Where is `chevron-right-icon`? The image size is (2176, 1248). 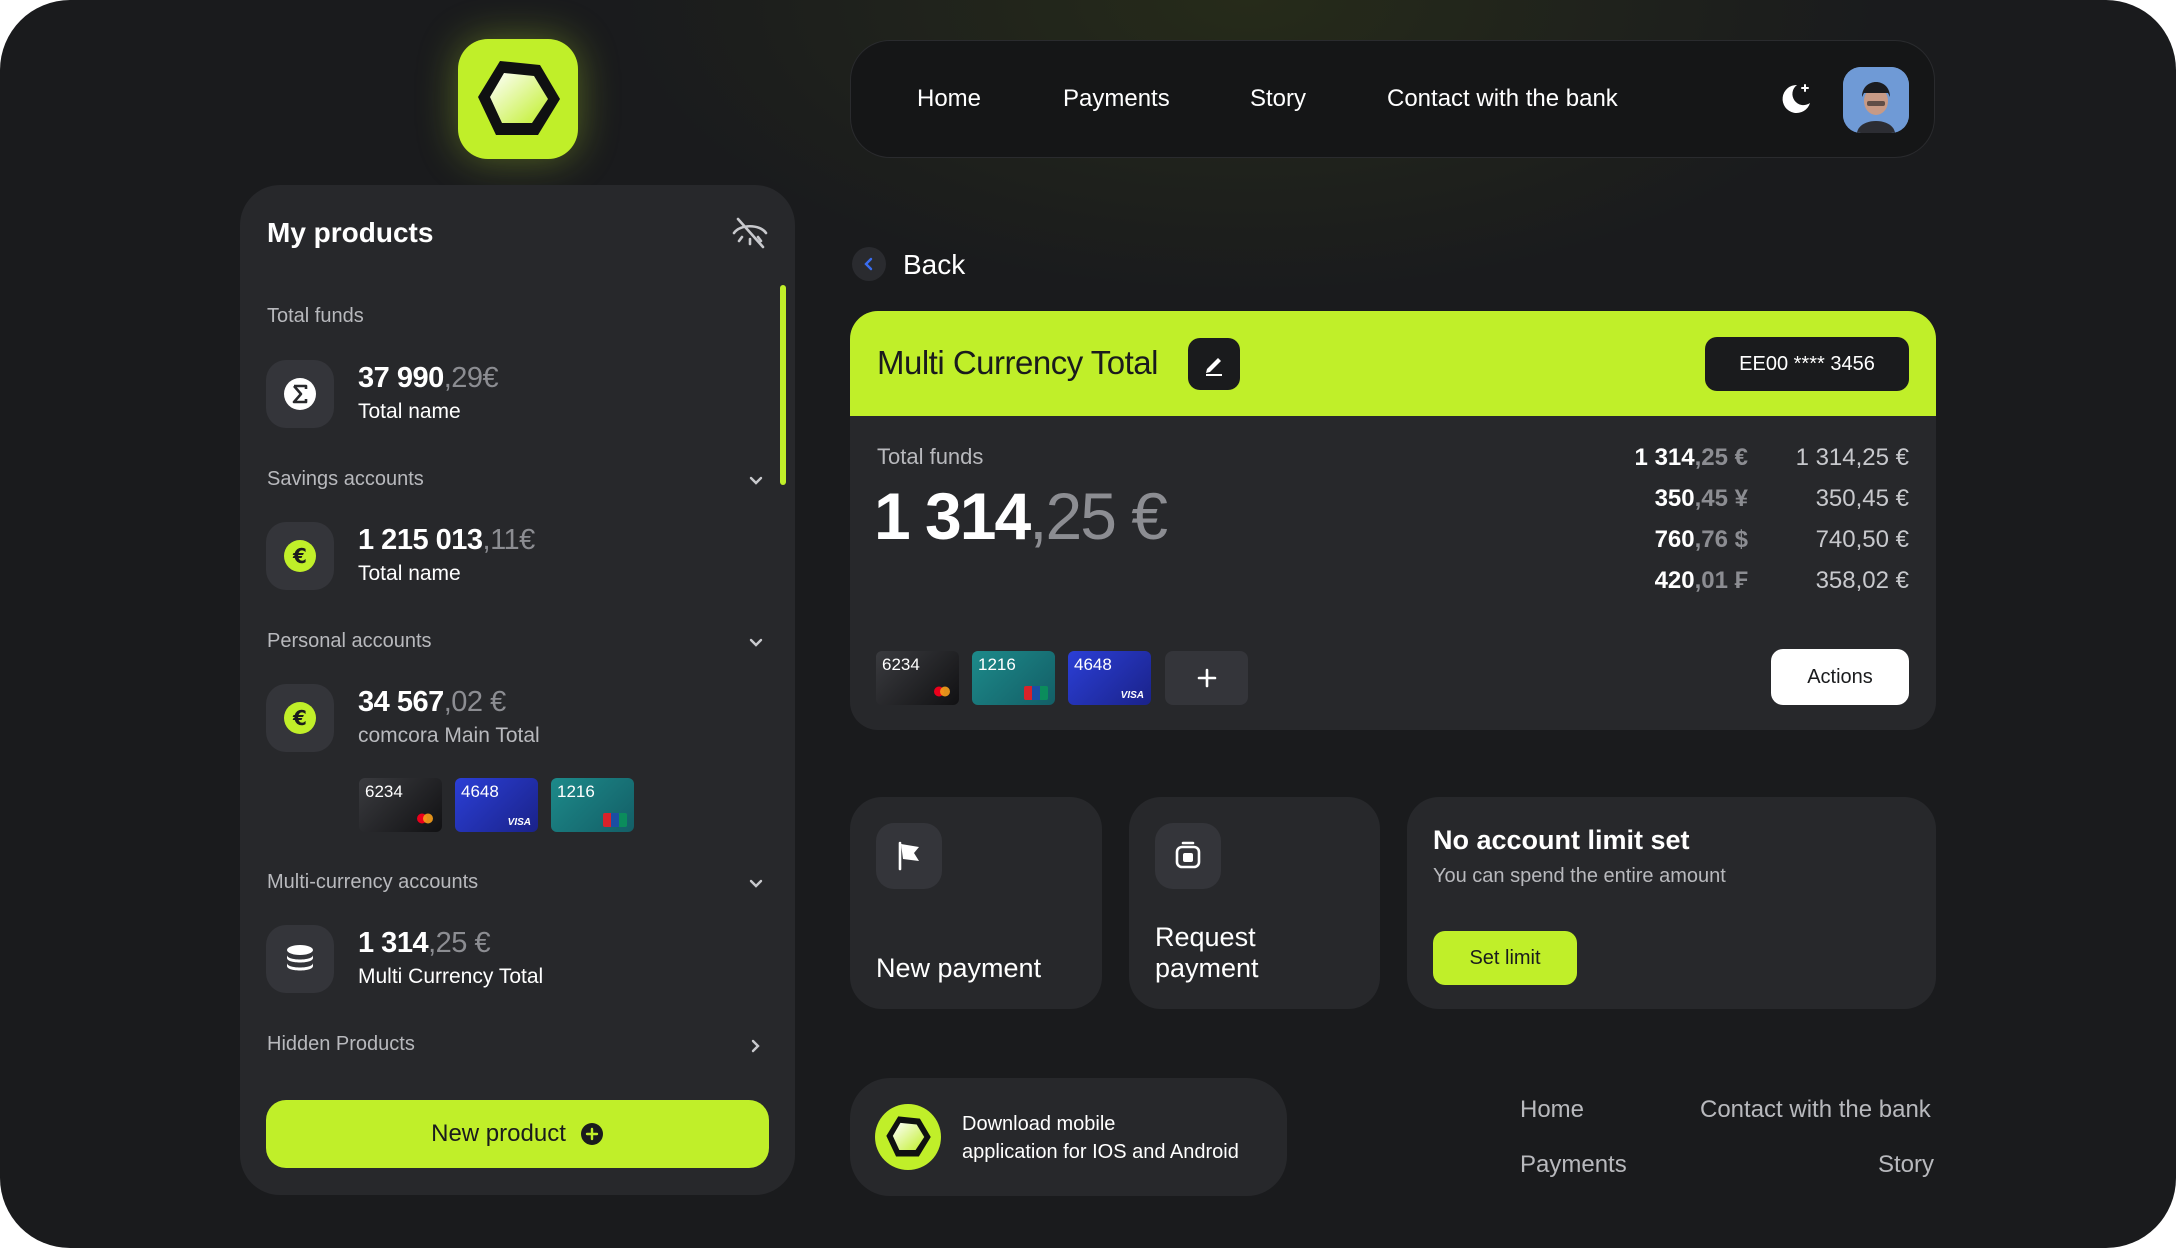
chevron-right-icon is located at coordinates (756, 1046).